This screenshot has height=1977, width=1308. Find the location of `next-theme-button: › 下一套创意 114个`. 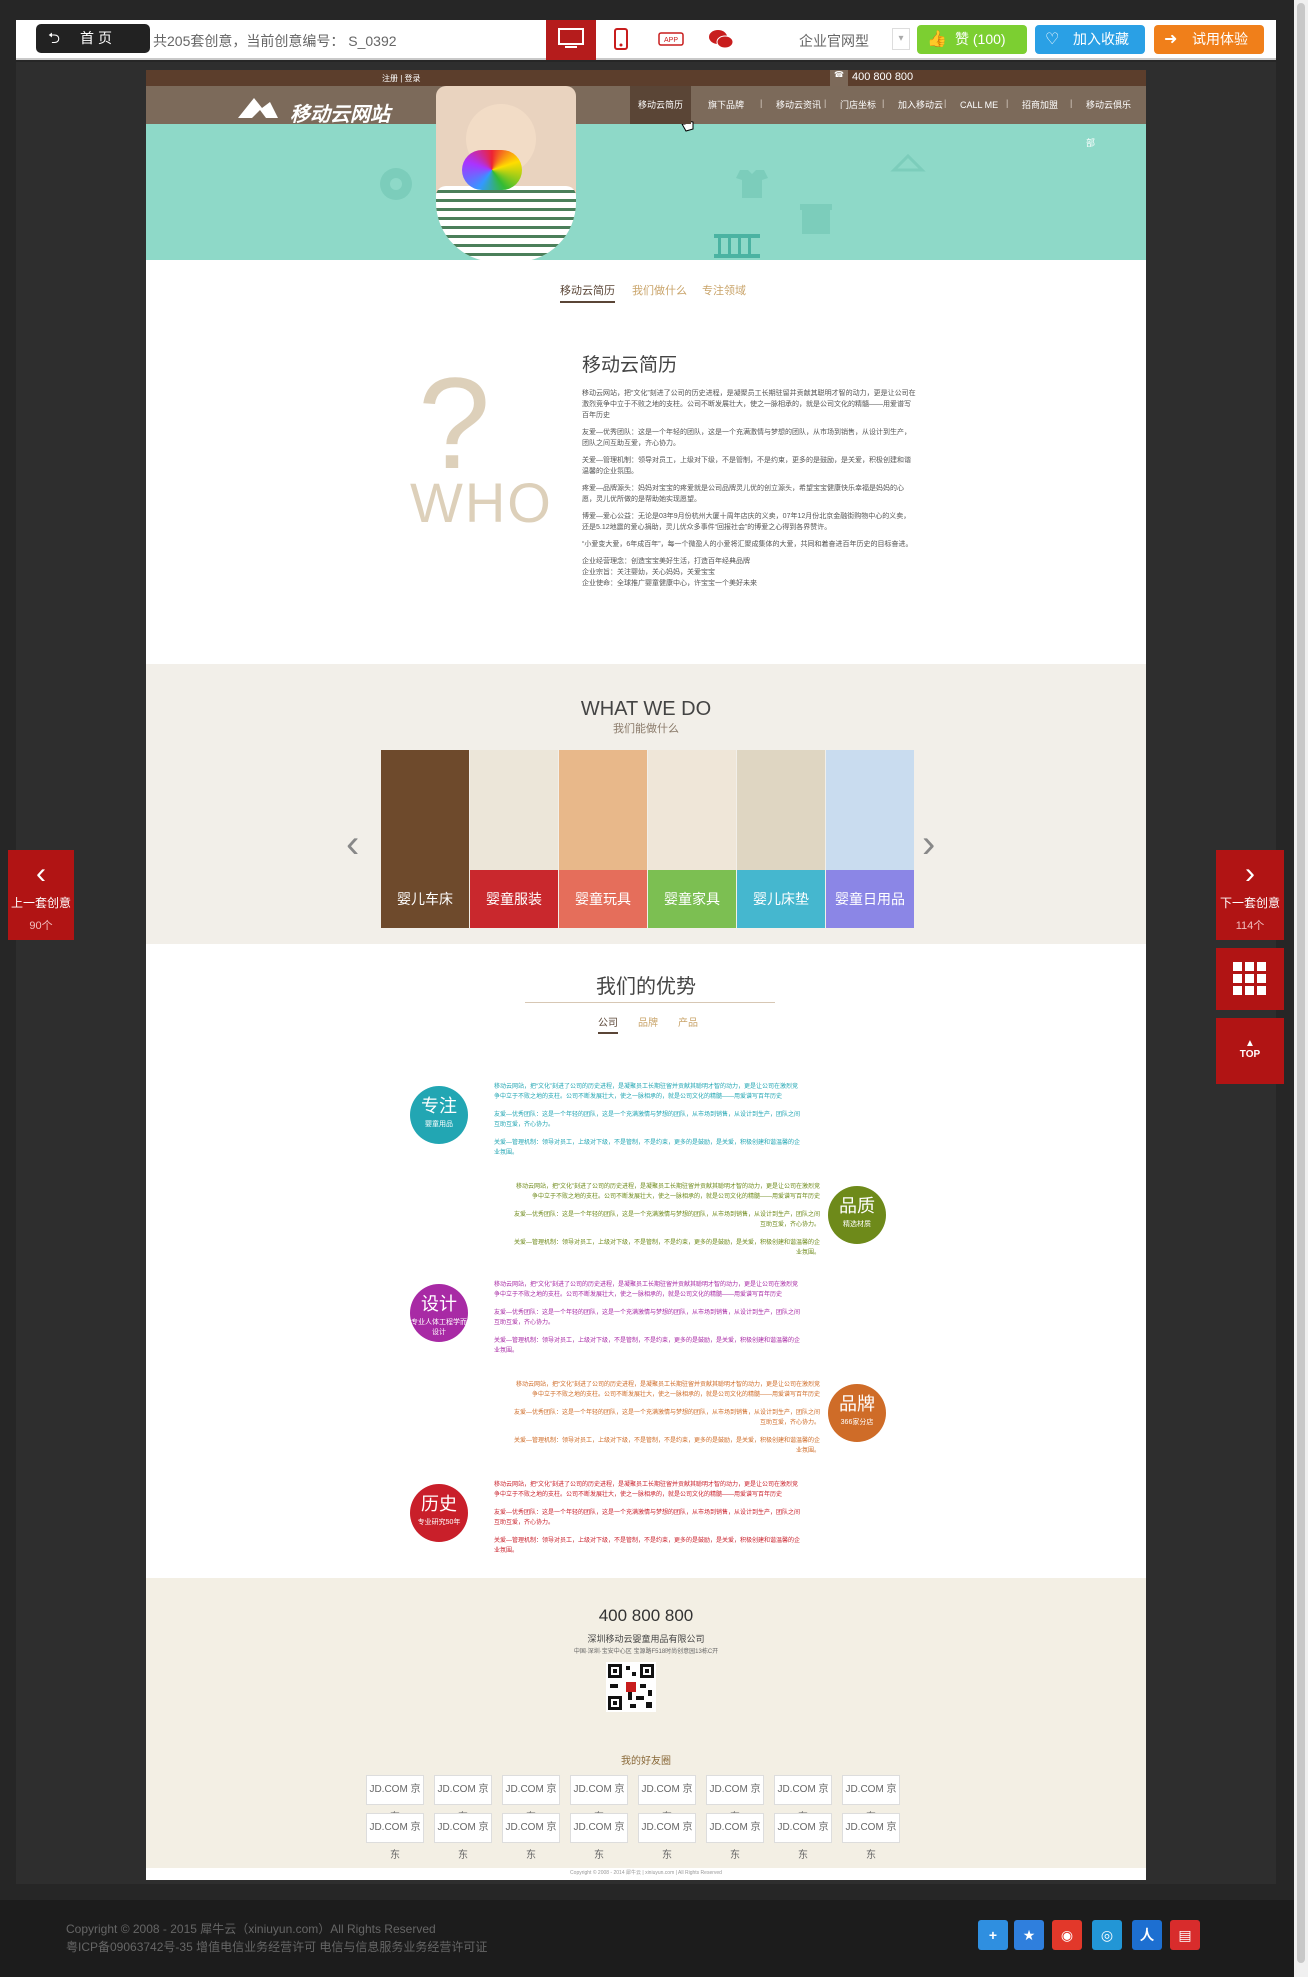

next-theme-button: › 下一套创意 114个 is located at coordinates (1250, 895).